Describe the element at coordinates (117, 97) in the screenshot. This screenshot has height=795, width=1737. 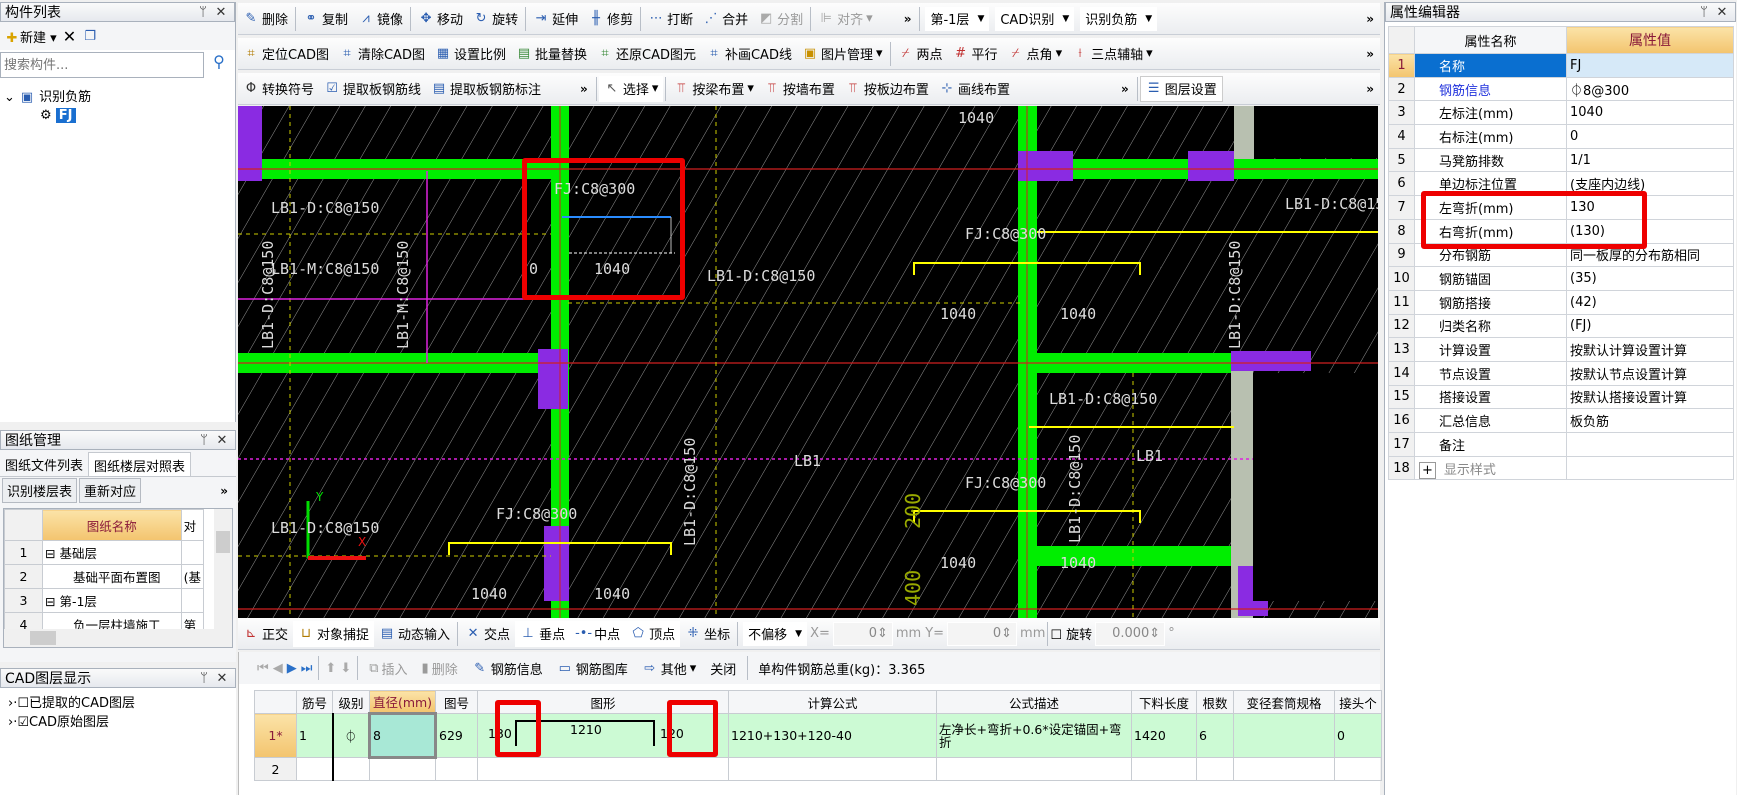
I see `tree-node: ⌄ ▣ 识别负筋` at that location.